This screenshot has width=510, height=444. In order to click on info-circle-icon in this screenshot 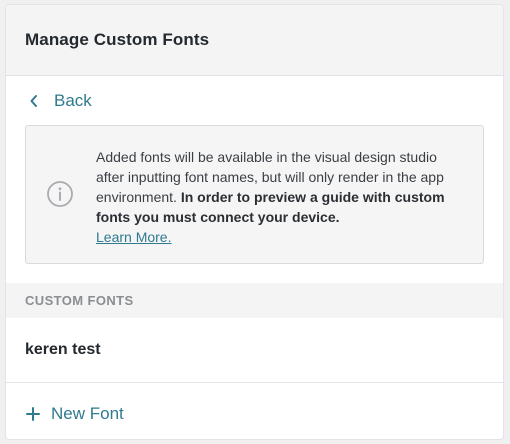, I will do `click(60, 194)`.